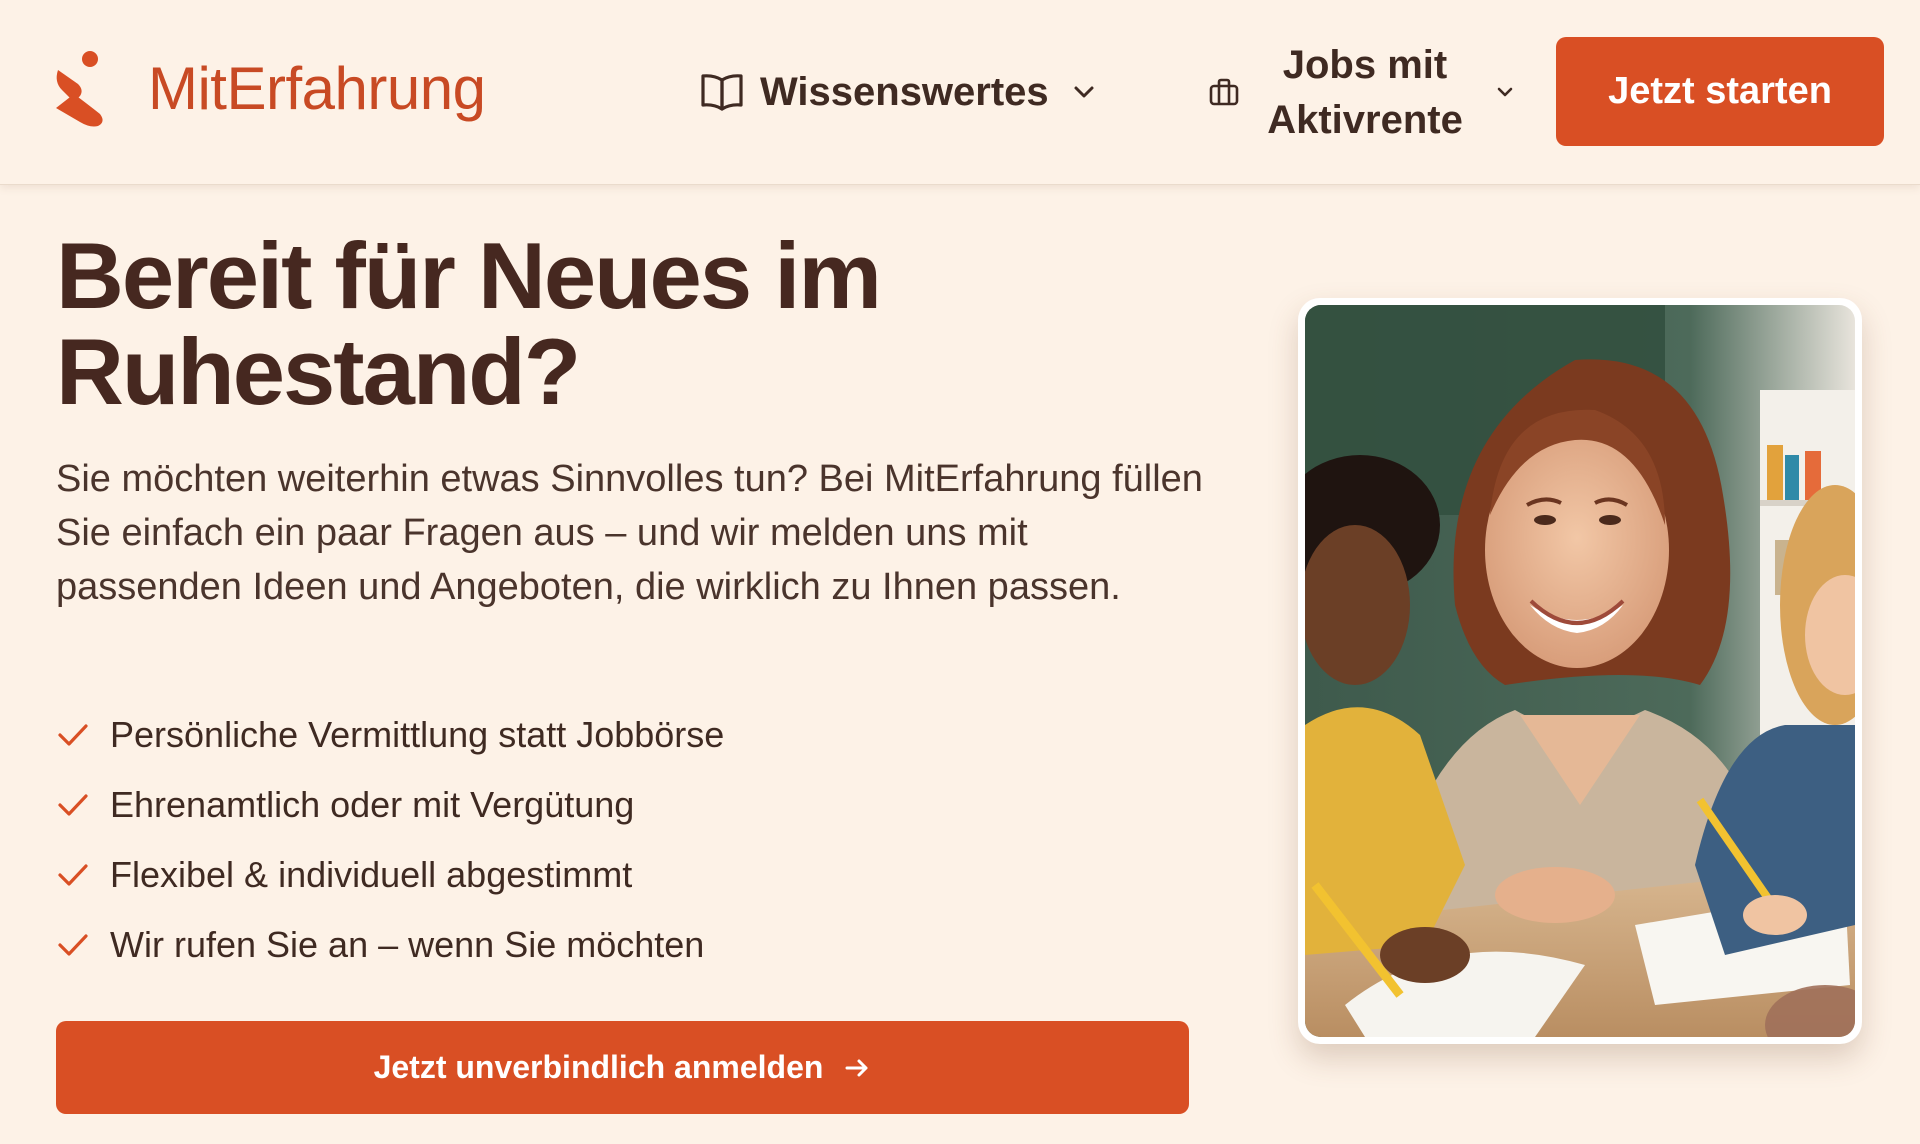 Image resolution: width=1920 pixels, height=1144 pixels. I want to click on brand-name: MitErfahrung, so click(317, 88).